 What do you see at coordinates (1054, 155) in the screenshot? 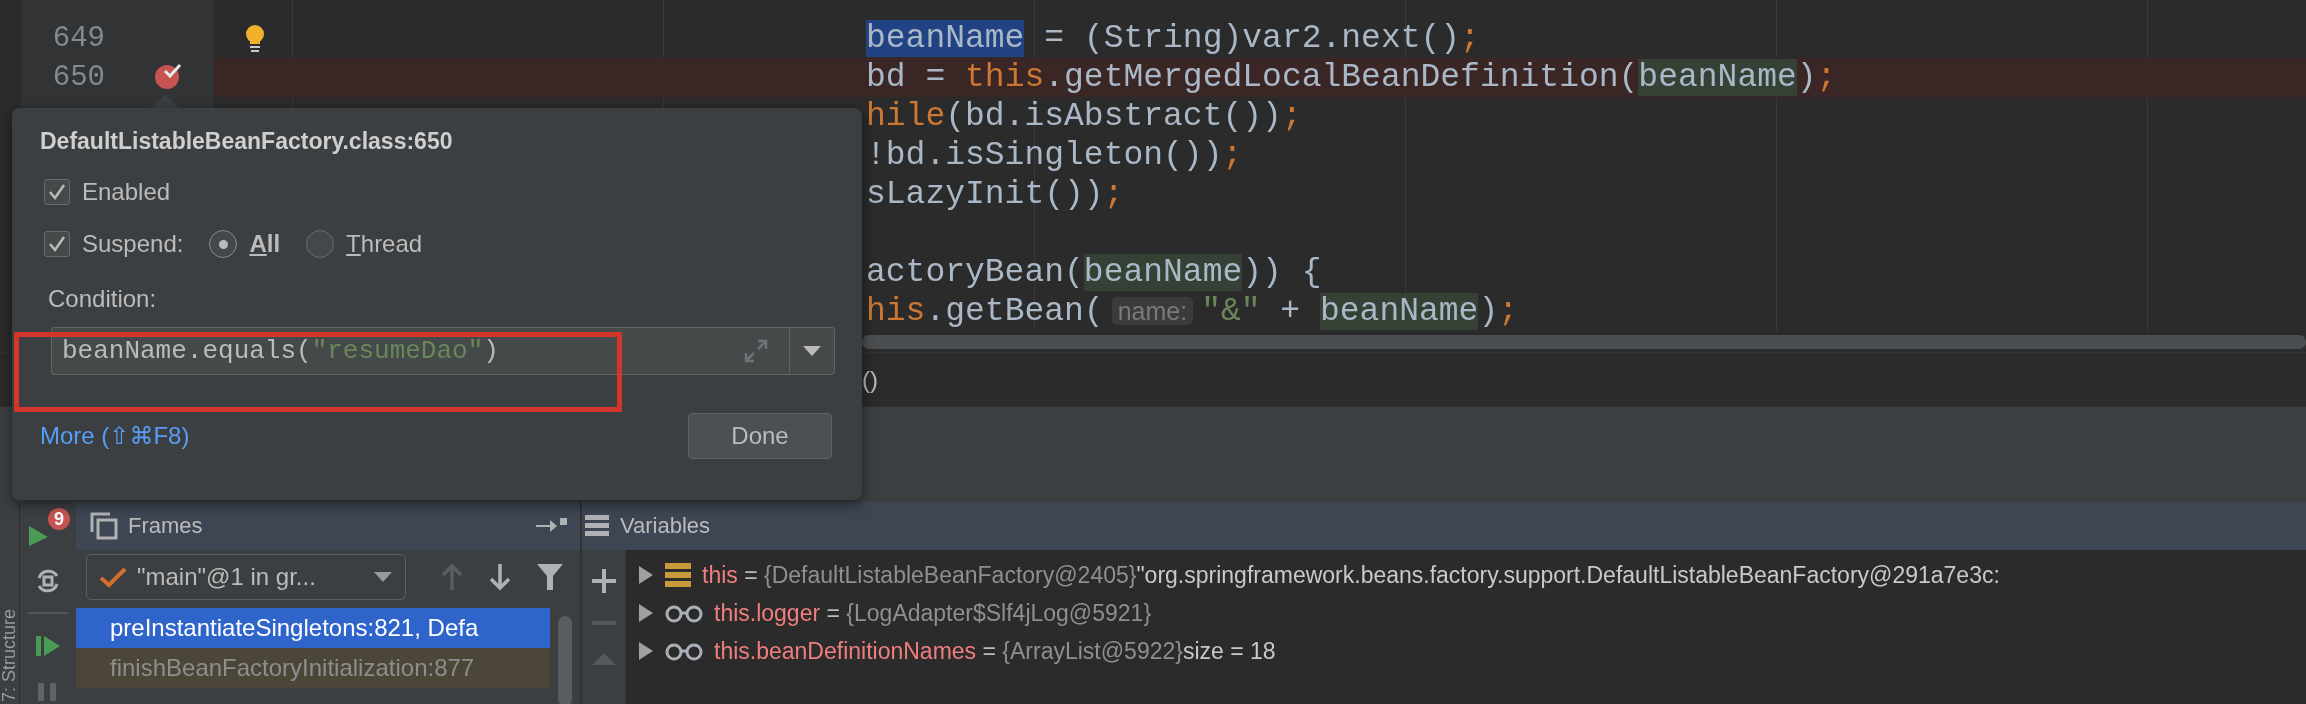
I see `code-line: !bd.isSingleton());` at bounding box center [1054, 155].